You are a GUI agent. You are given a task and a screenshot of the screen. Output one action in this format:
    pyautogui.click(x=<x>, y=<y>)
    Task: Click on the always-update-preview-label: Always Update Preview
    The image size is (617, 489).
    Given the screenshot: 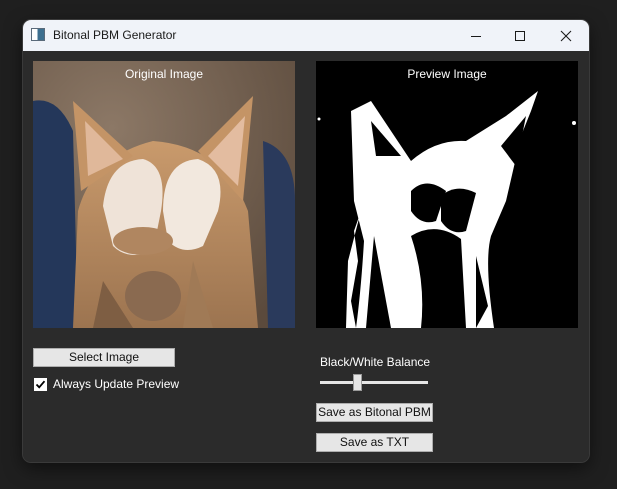 What is the action you would take?
    pyautogui.click(x=116, y=384)
    